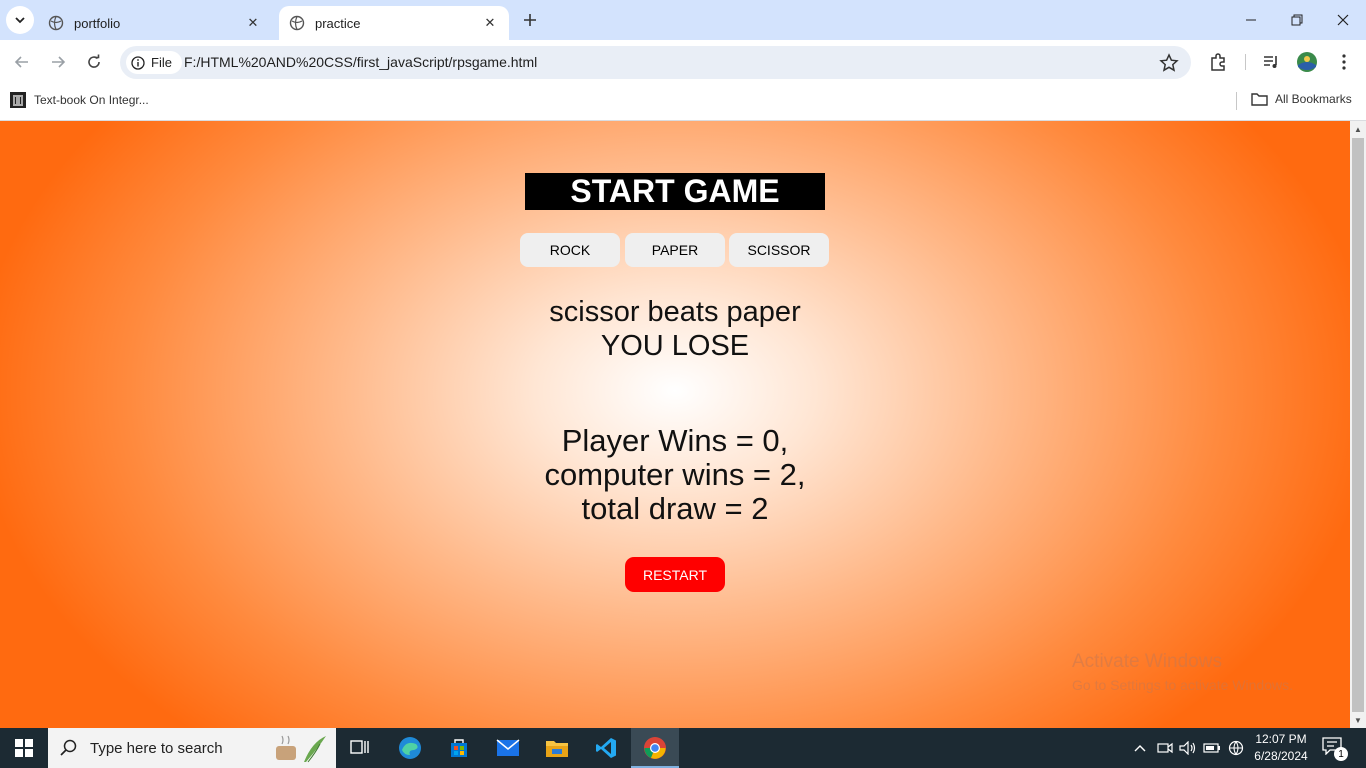  I want to click on all-bookmarks-button: All Bookmarks, so click(1301, 99).